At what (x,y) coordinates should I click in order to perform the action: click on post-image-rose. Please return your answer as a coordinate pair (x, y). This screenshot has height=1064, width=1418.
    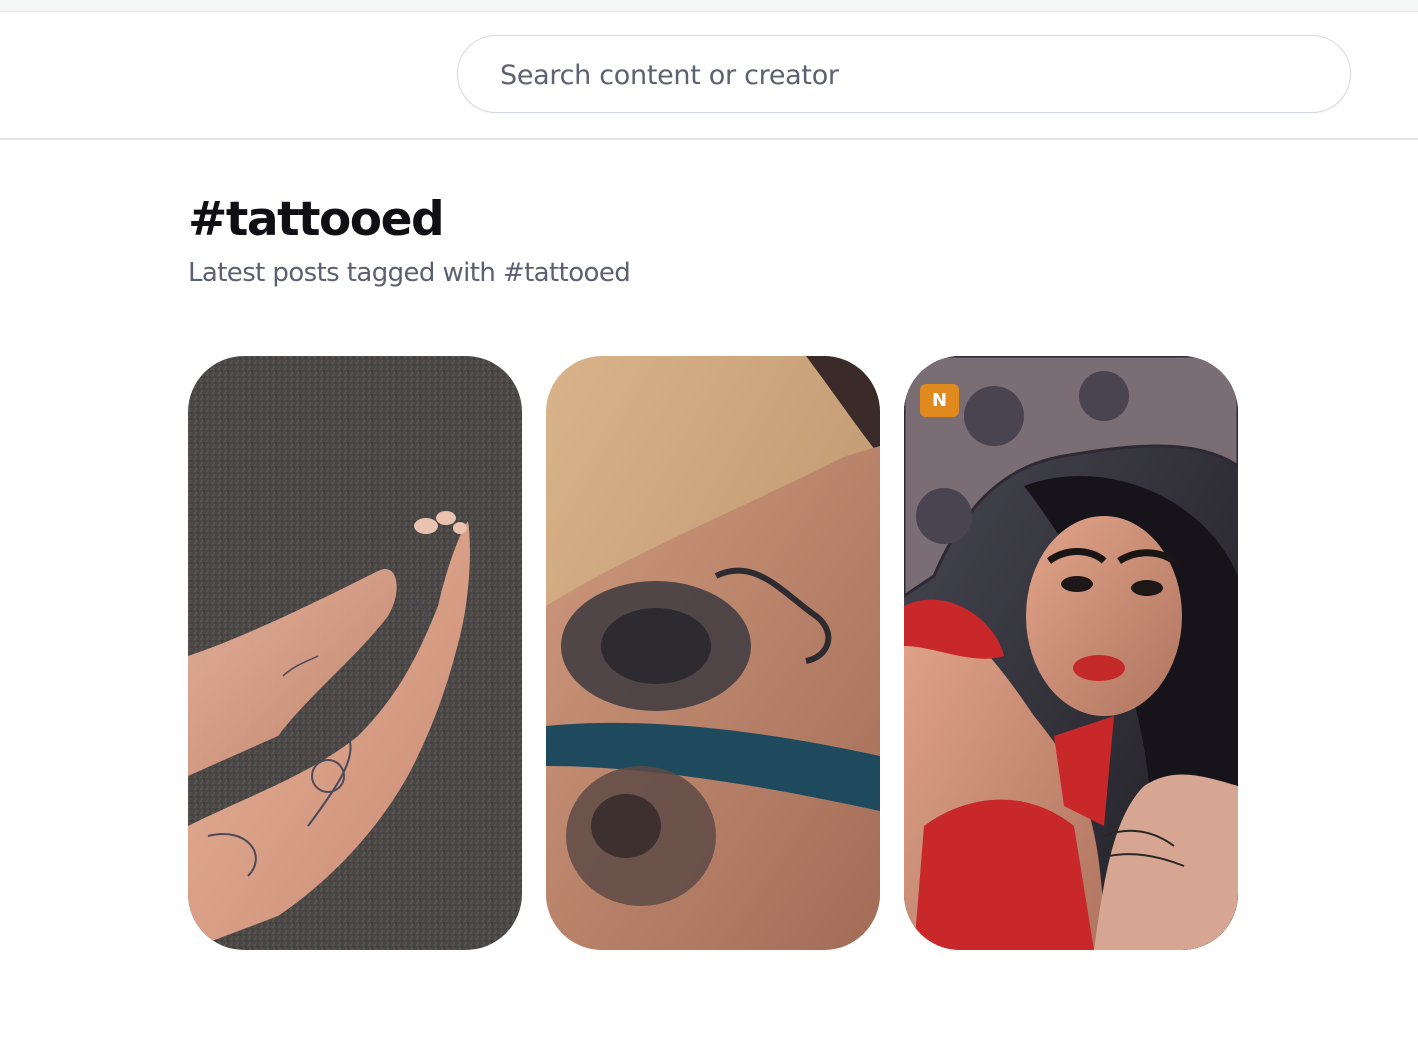
    Looking at the image, I should click on (713, 653).